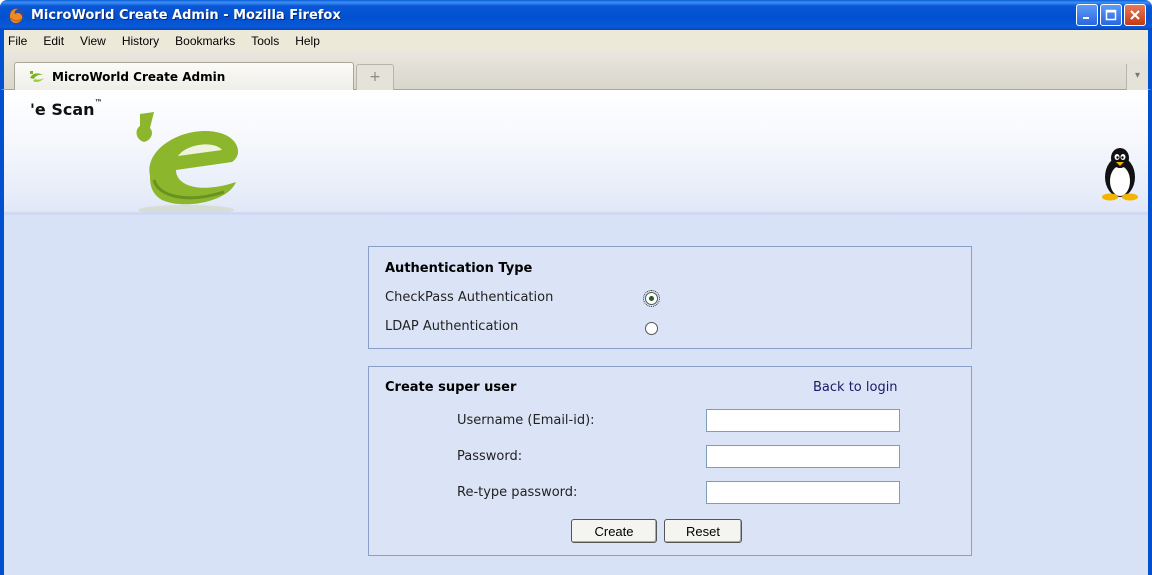 The height and width of the screenshot is (575, 1152). Describe the element at coordinates (490, 456) in the screenshot. I see `password-label: Password:` at that location.